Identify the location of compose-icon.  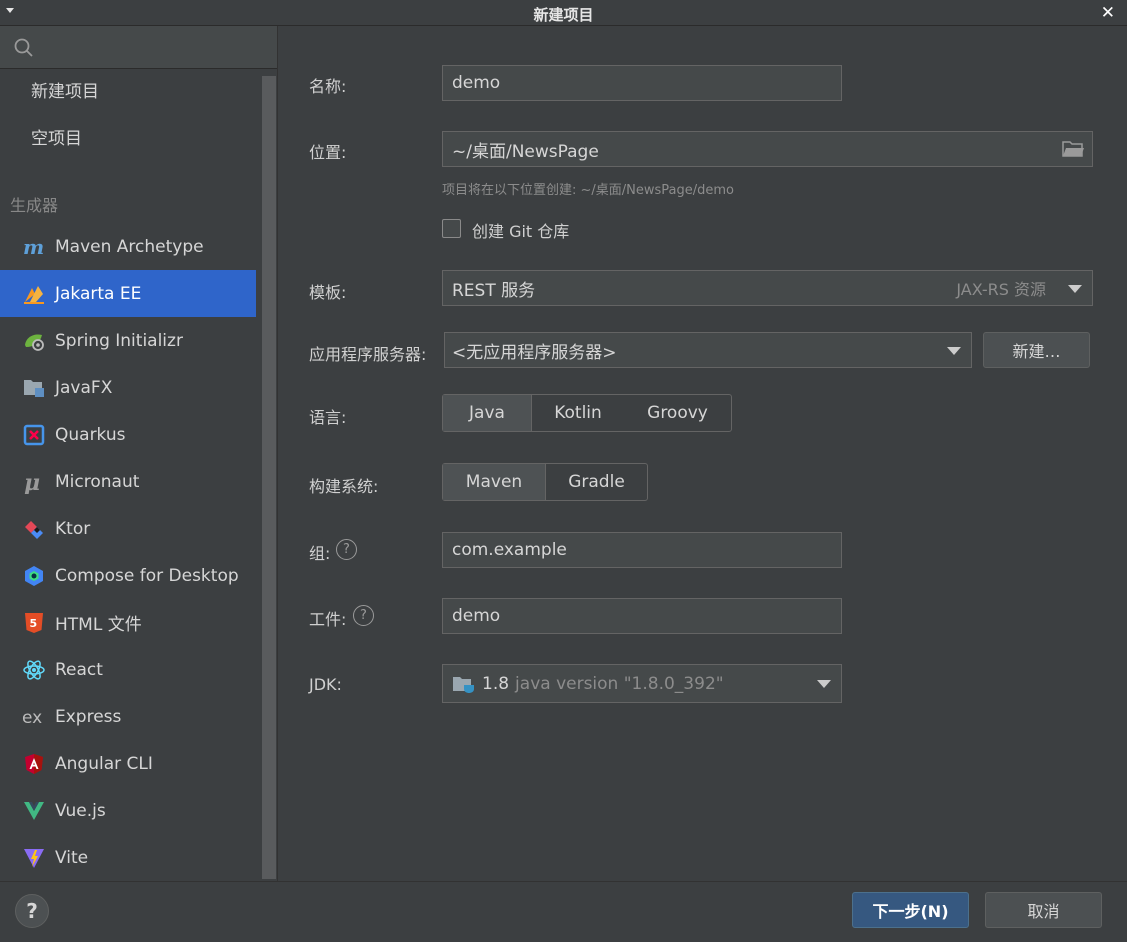
(34, 576).